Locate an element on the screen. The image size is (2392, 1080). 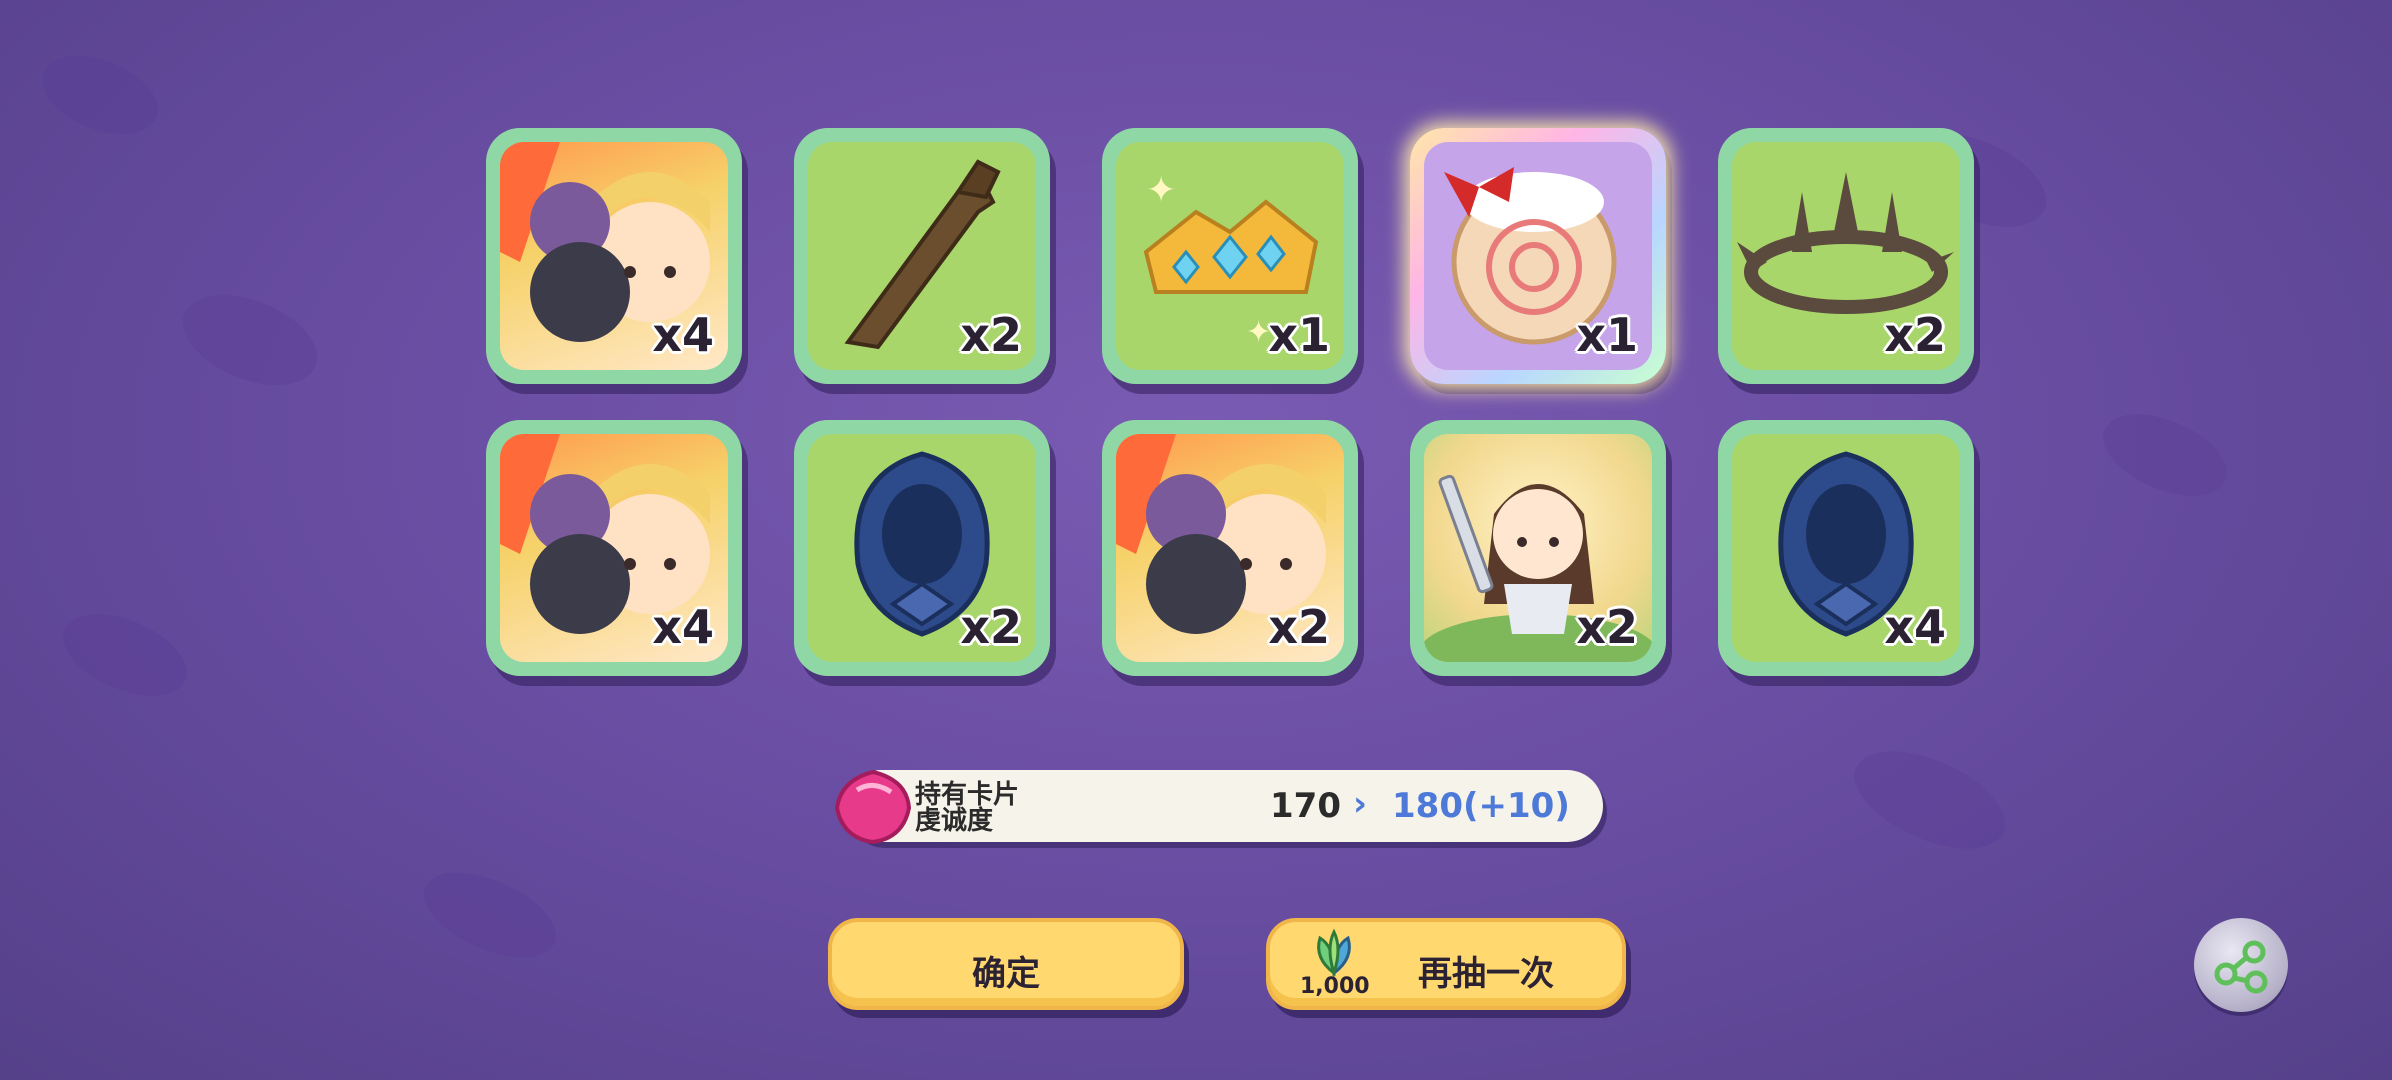
devotion-old-value: 170 is located at coordinates (1305, 806).